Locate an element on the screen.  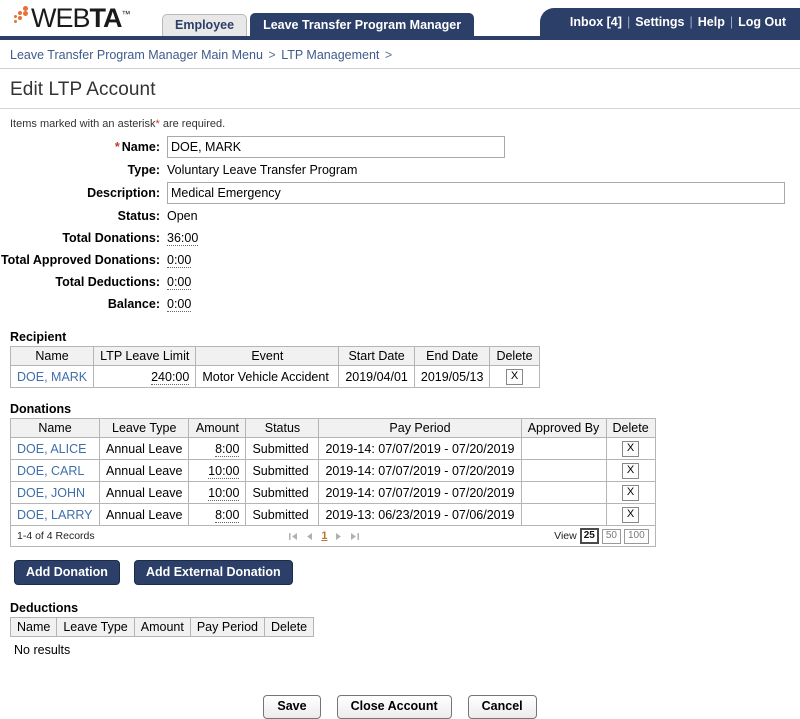
first-page-icon is located at coordinates (293, 536).